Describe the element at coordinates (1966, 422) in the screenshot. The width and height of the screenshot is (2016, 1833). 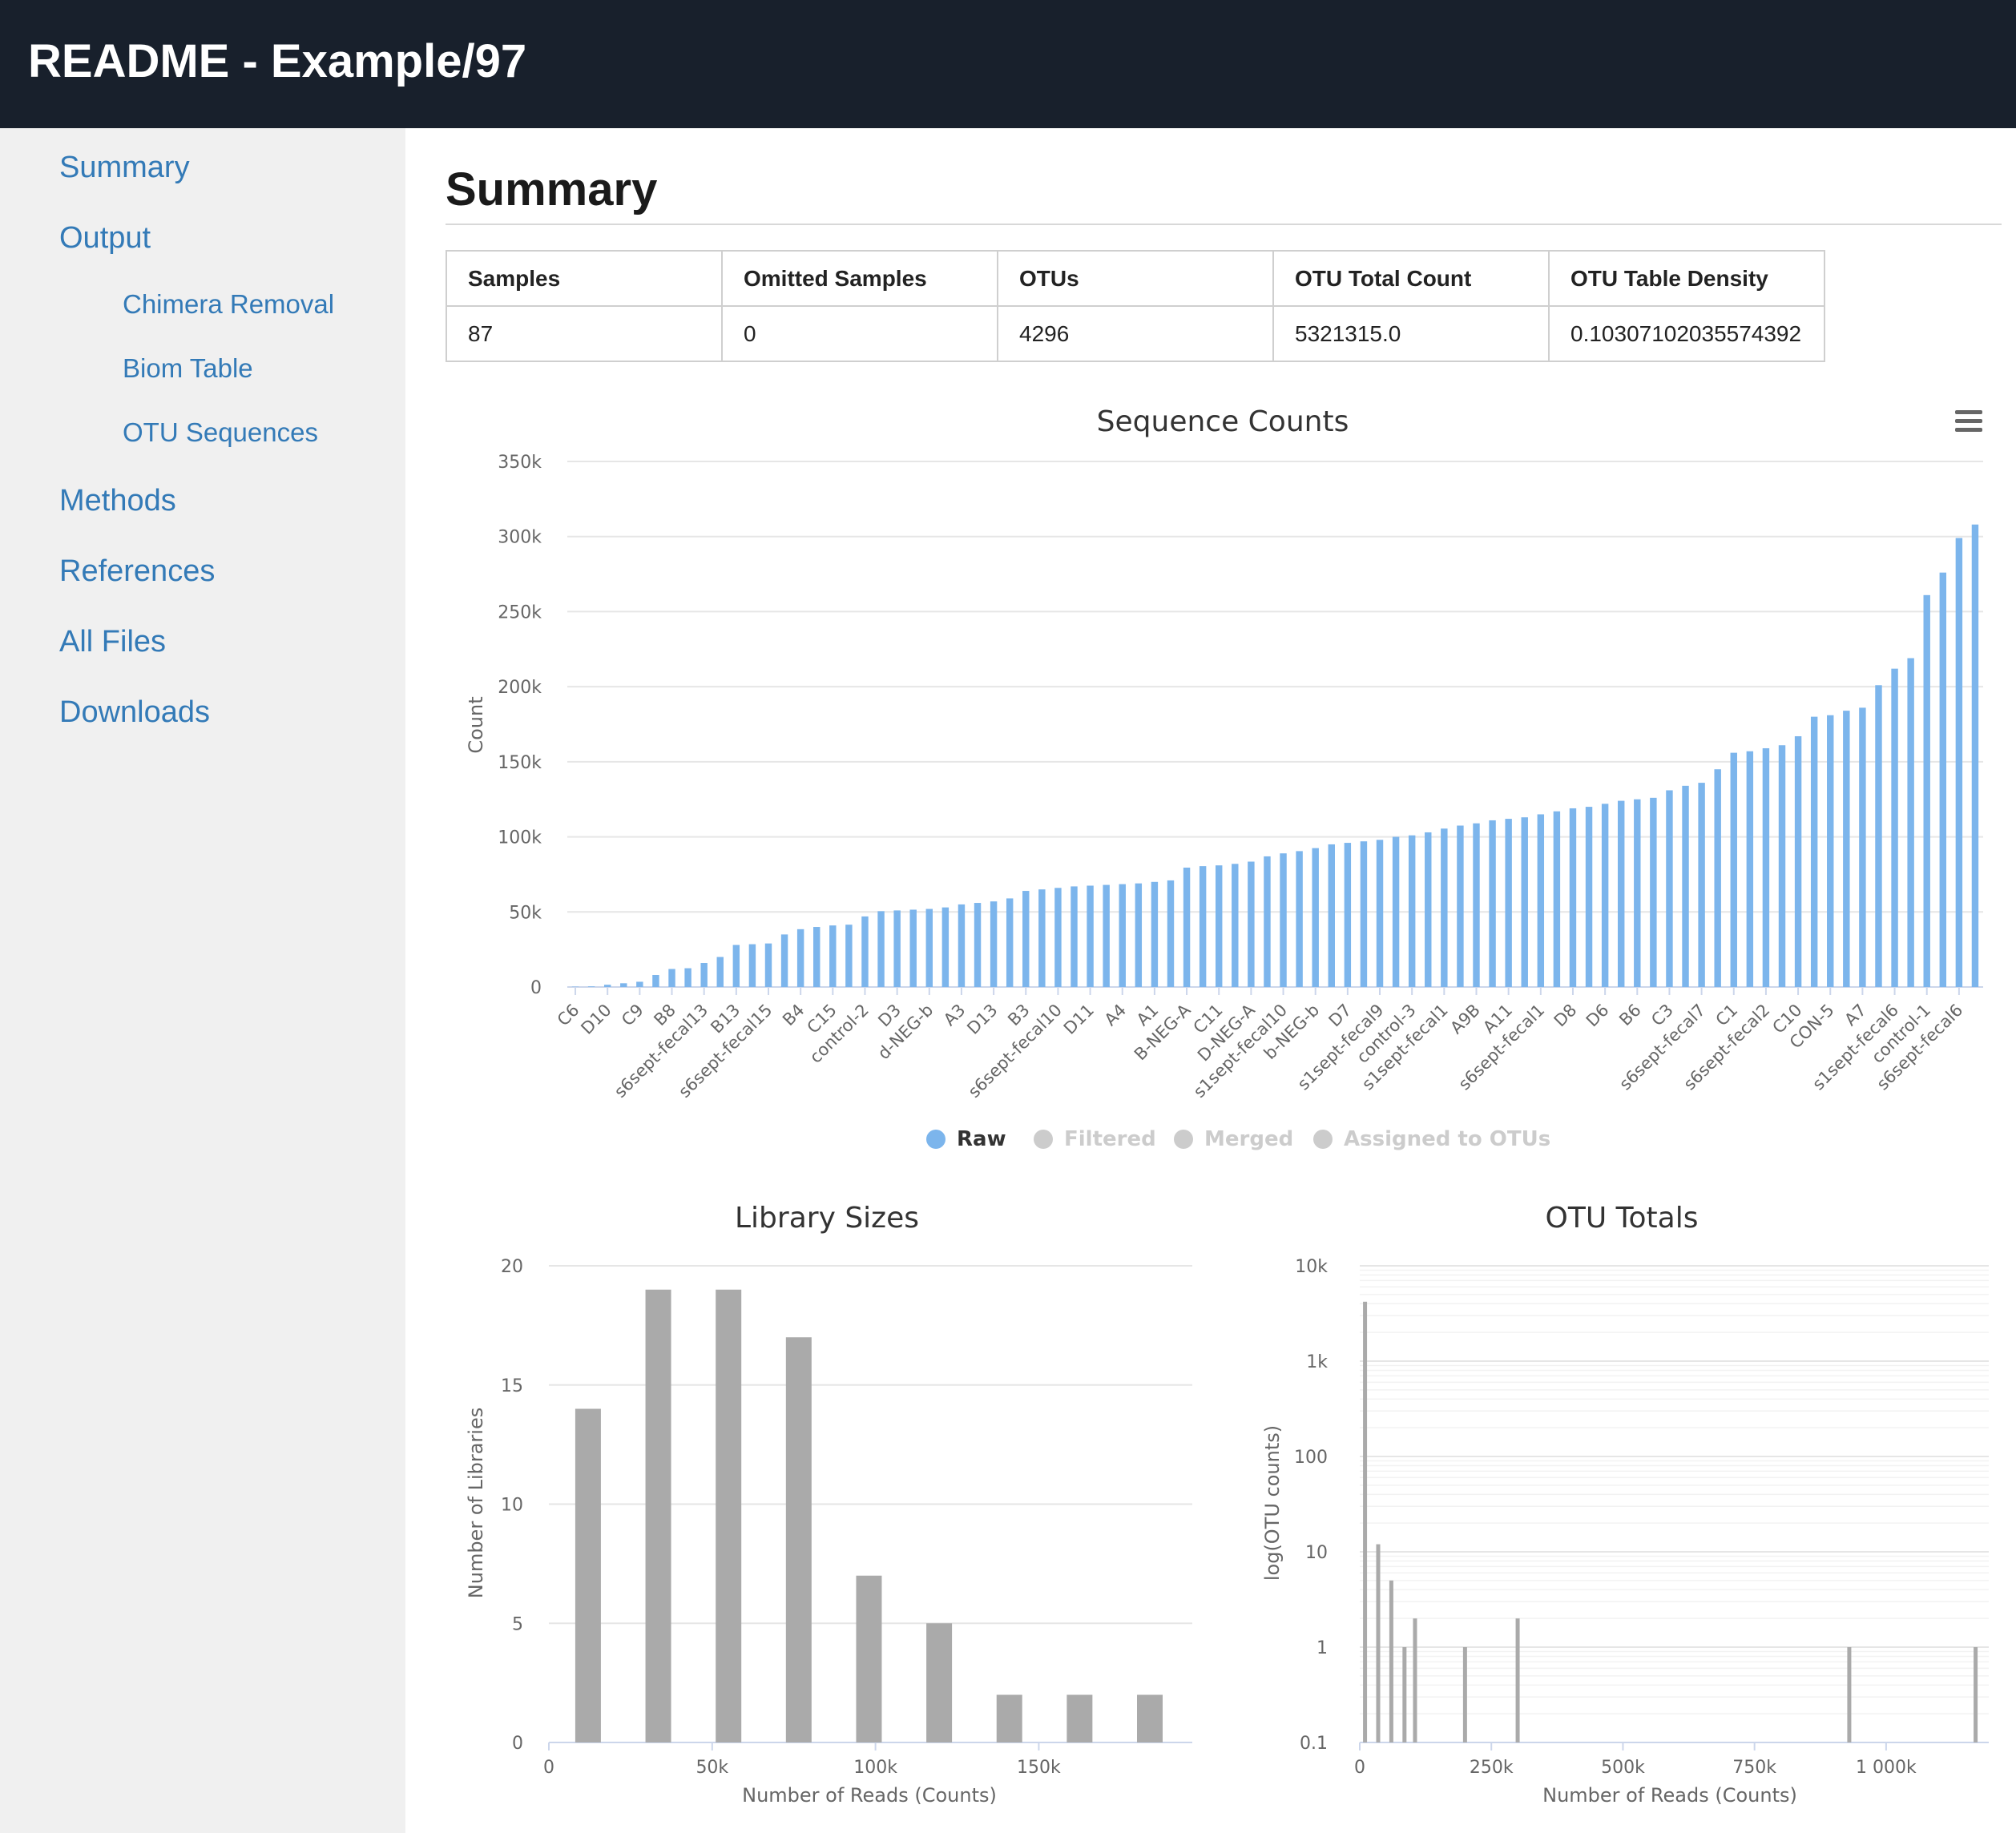
I see `chart-menu-button` at that location.